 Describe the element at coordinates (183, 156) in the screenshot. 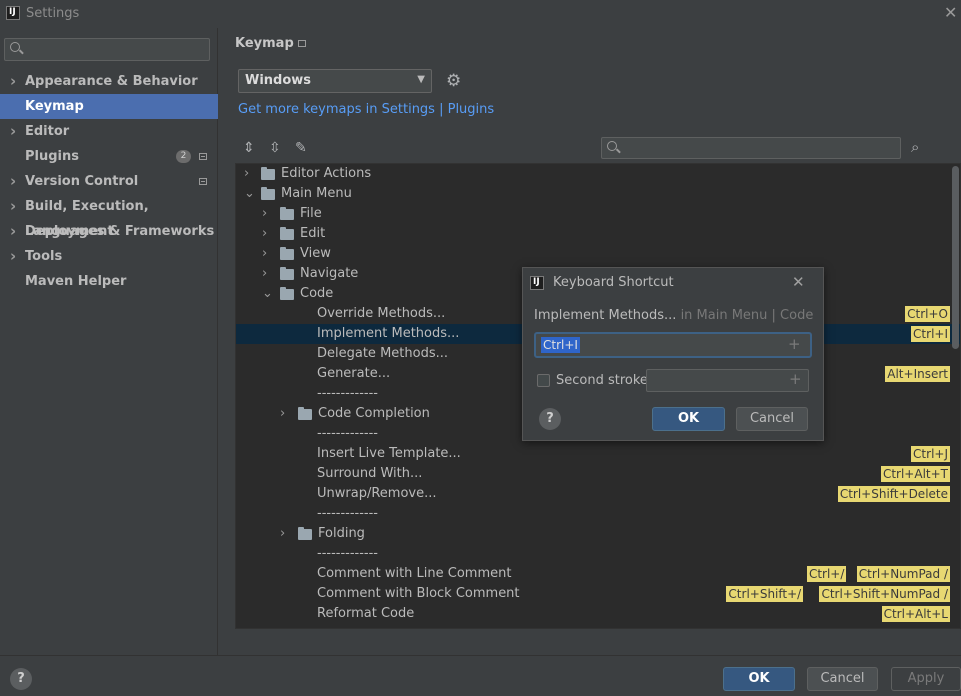

I see `count-badge: 2` at that location.